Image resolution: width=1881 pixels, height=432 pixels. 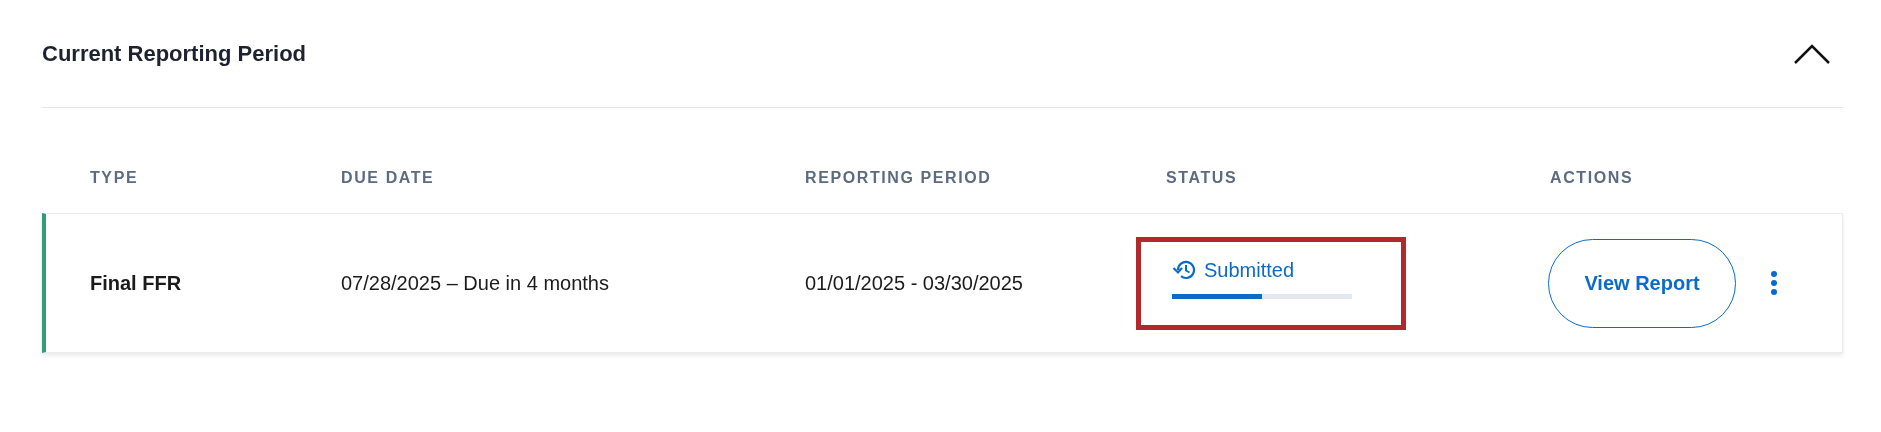 What do you see at coordinates (1202, 178) in the screenshot?
I see `column-header: STATUS` at bounding box center [1202, 178].